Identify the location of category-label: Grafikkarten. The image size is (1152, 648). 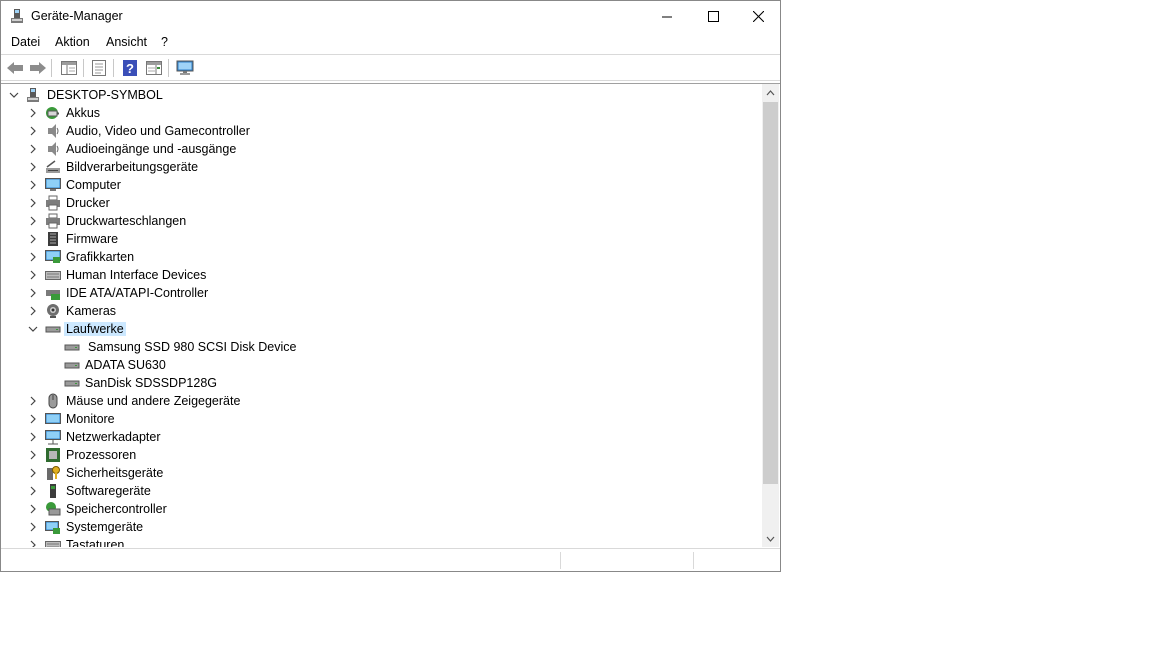
(100, 257).